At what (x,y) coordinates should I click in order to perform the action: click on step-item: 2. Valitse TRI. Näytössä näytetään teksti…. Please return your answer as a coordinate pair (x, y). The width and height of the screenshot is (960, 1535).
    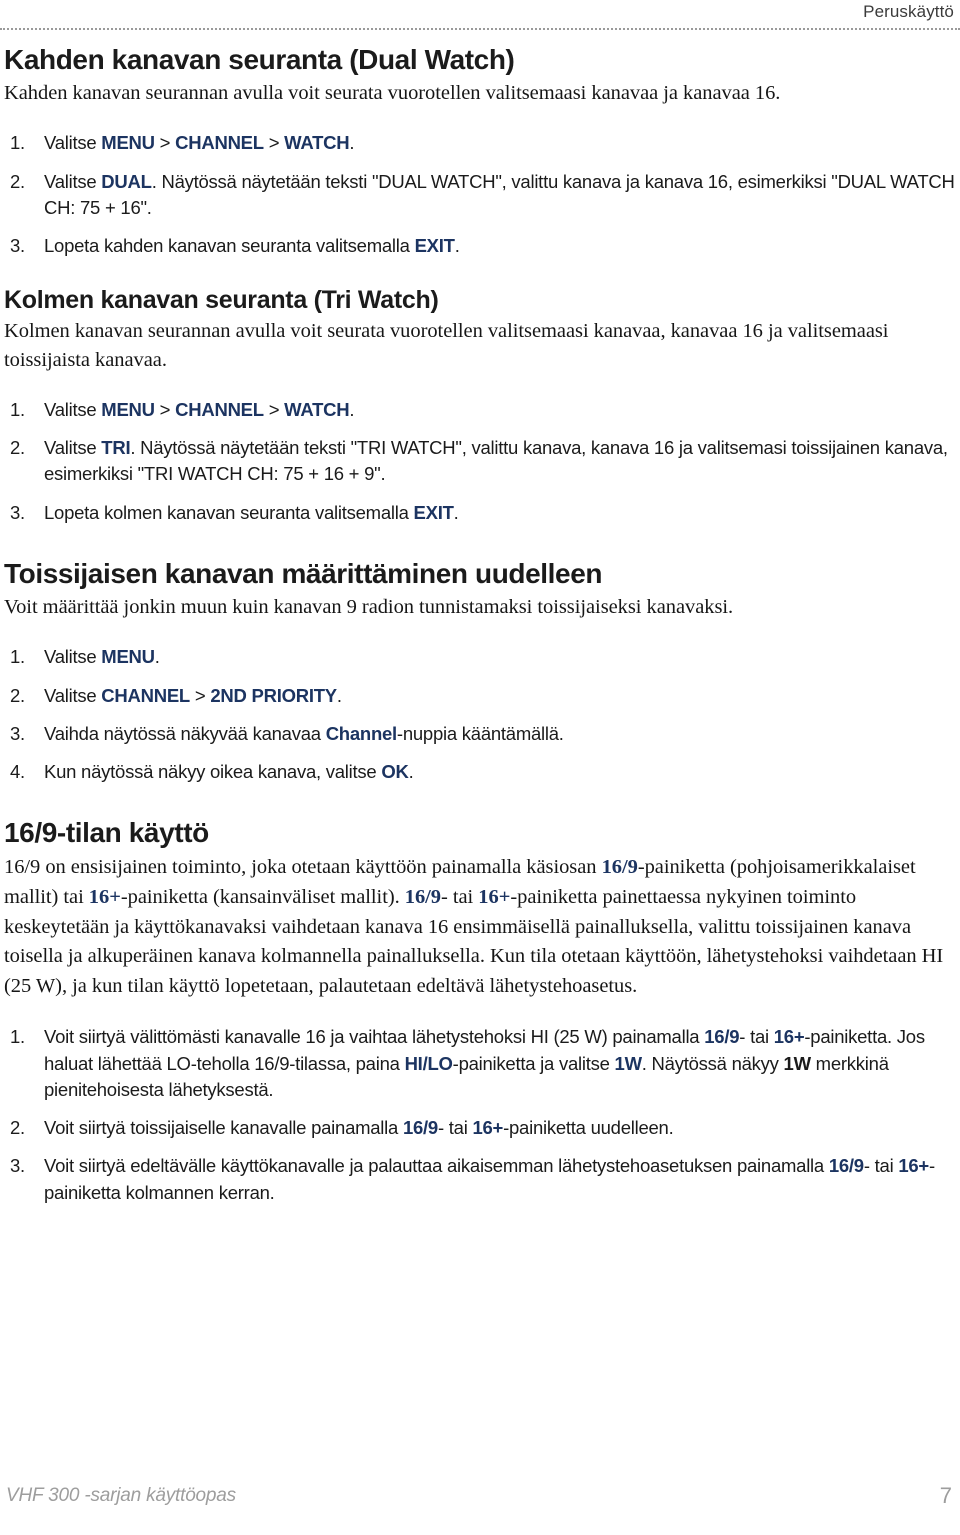
    Looking at the image, I should click on (480, 461).